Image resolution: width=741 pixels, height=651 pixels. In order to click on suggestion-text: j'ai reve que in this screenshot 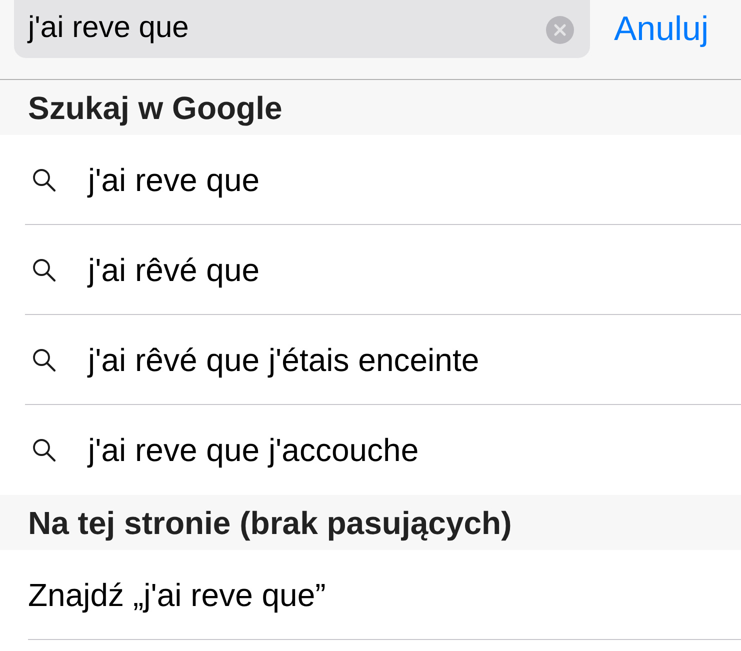, I will do `click(174, 179)`.